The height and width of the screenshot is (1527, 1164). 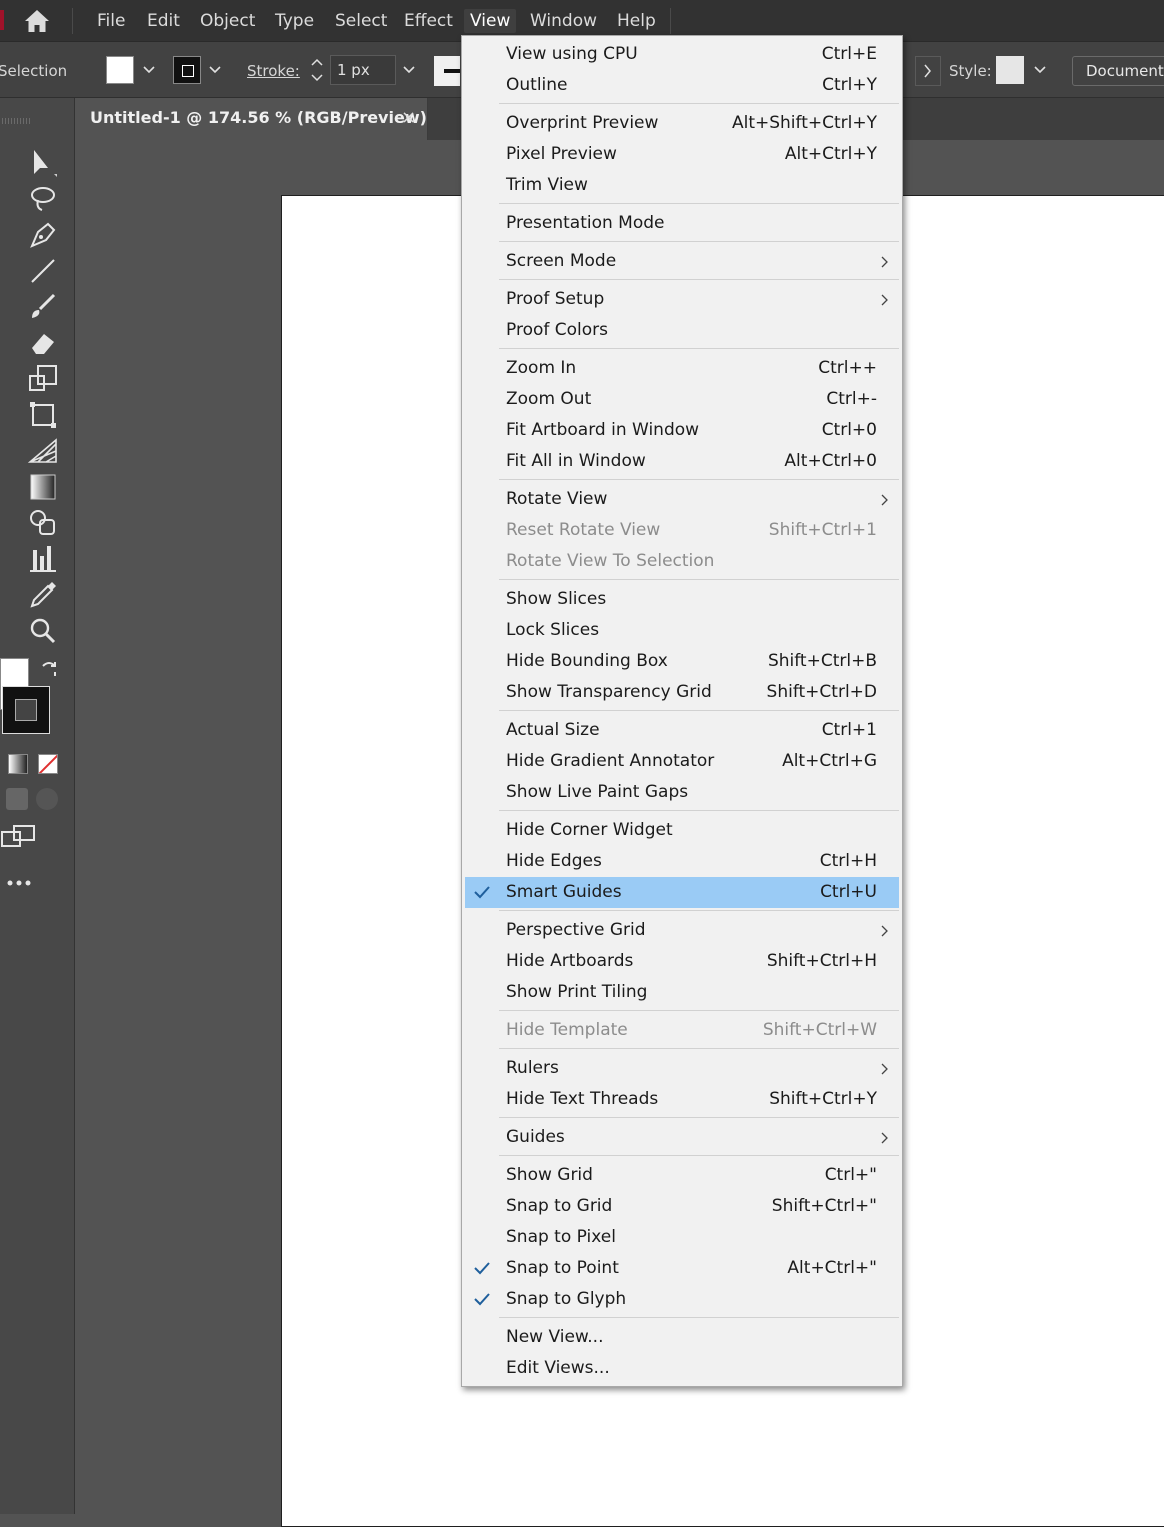 What do you see at coordinates (43, 235) in the screenshot?
I see `curvature-icon` at bounding box center [43, 235].